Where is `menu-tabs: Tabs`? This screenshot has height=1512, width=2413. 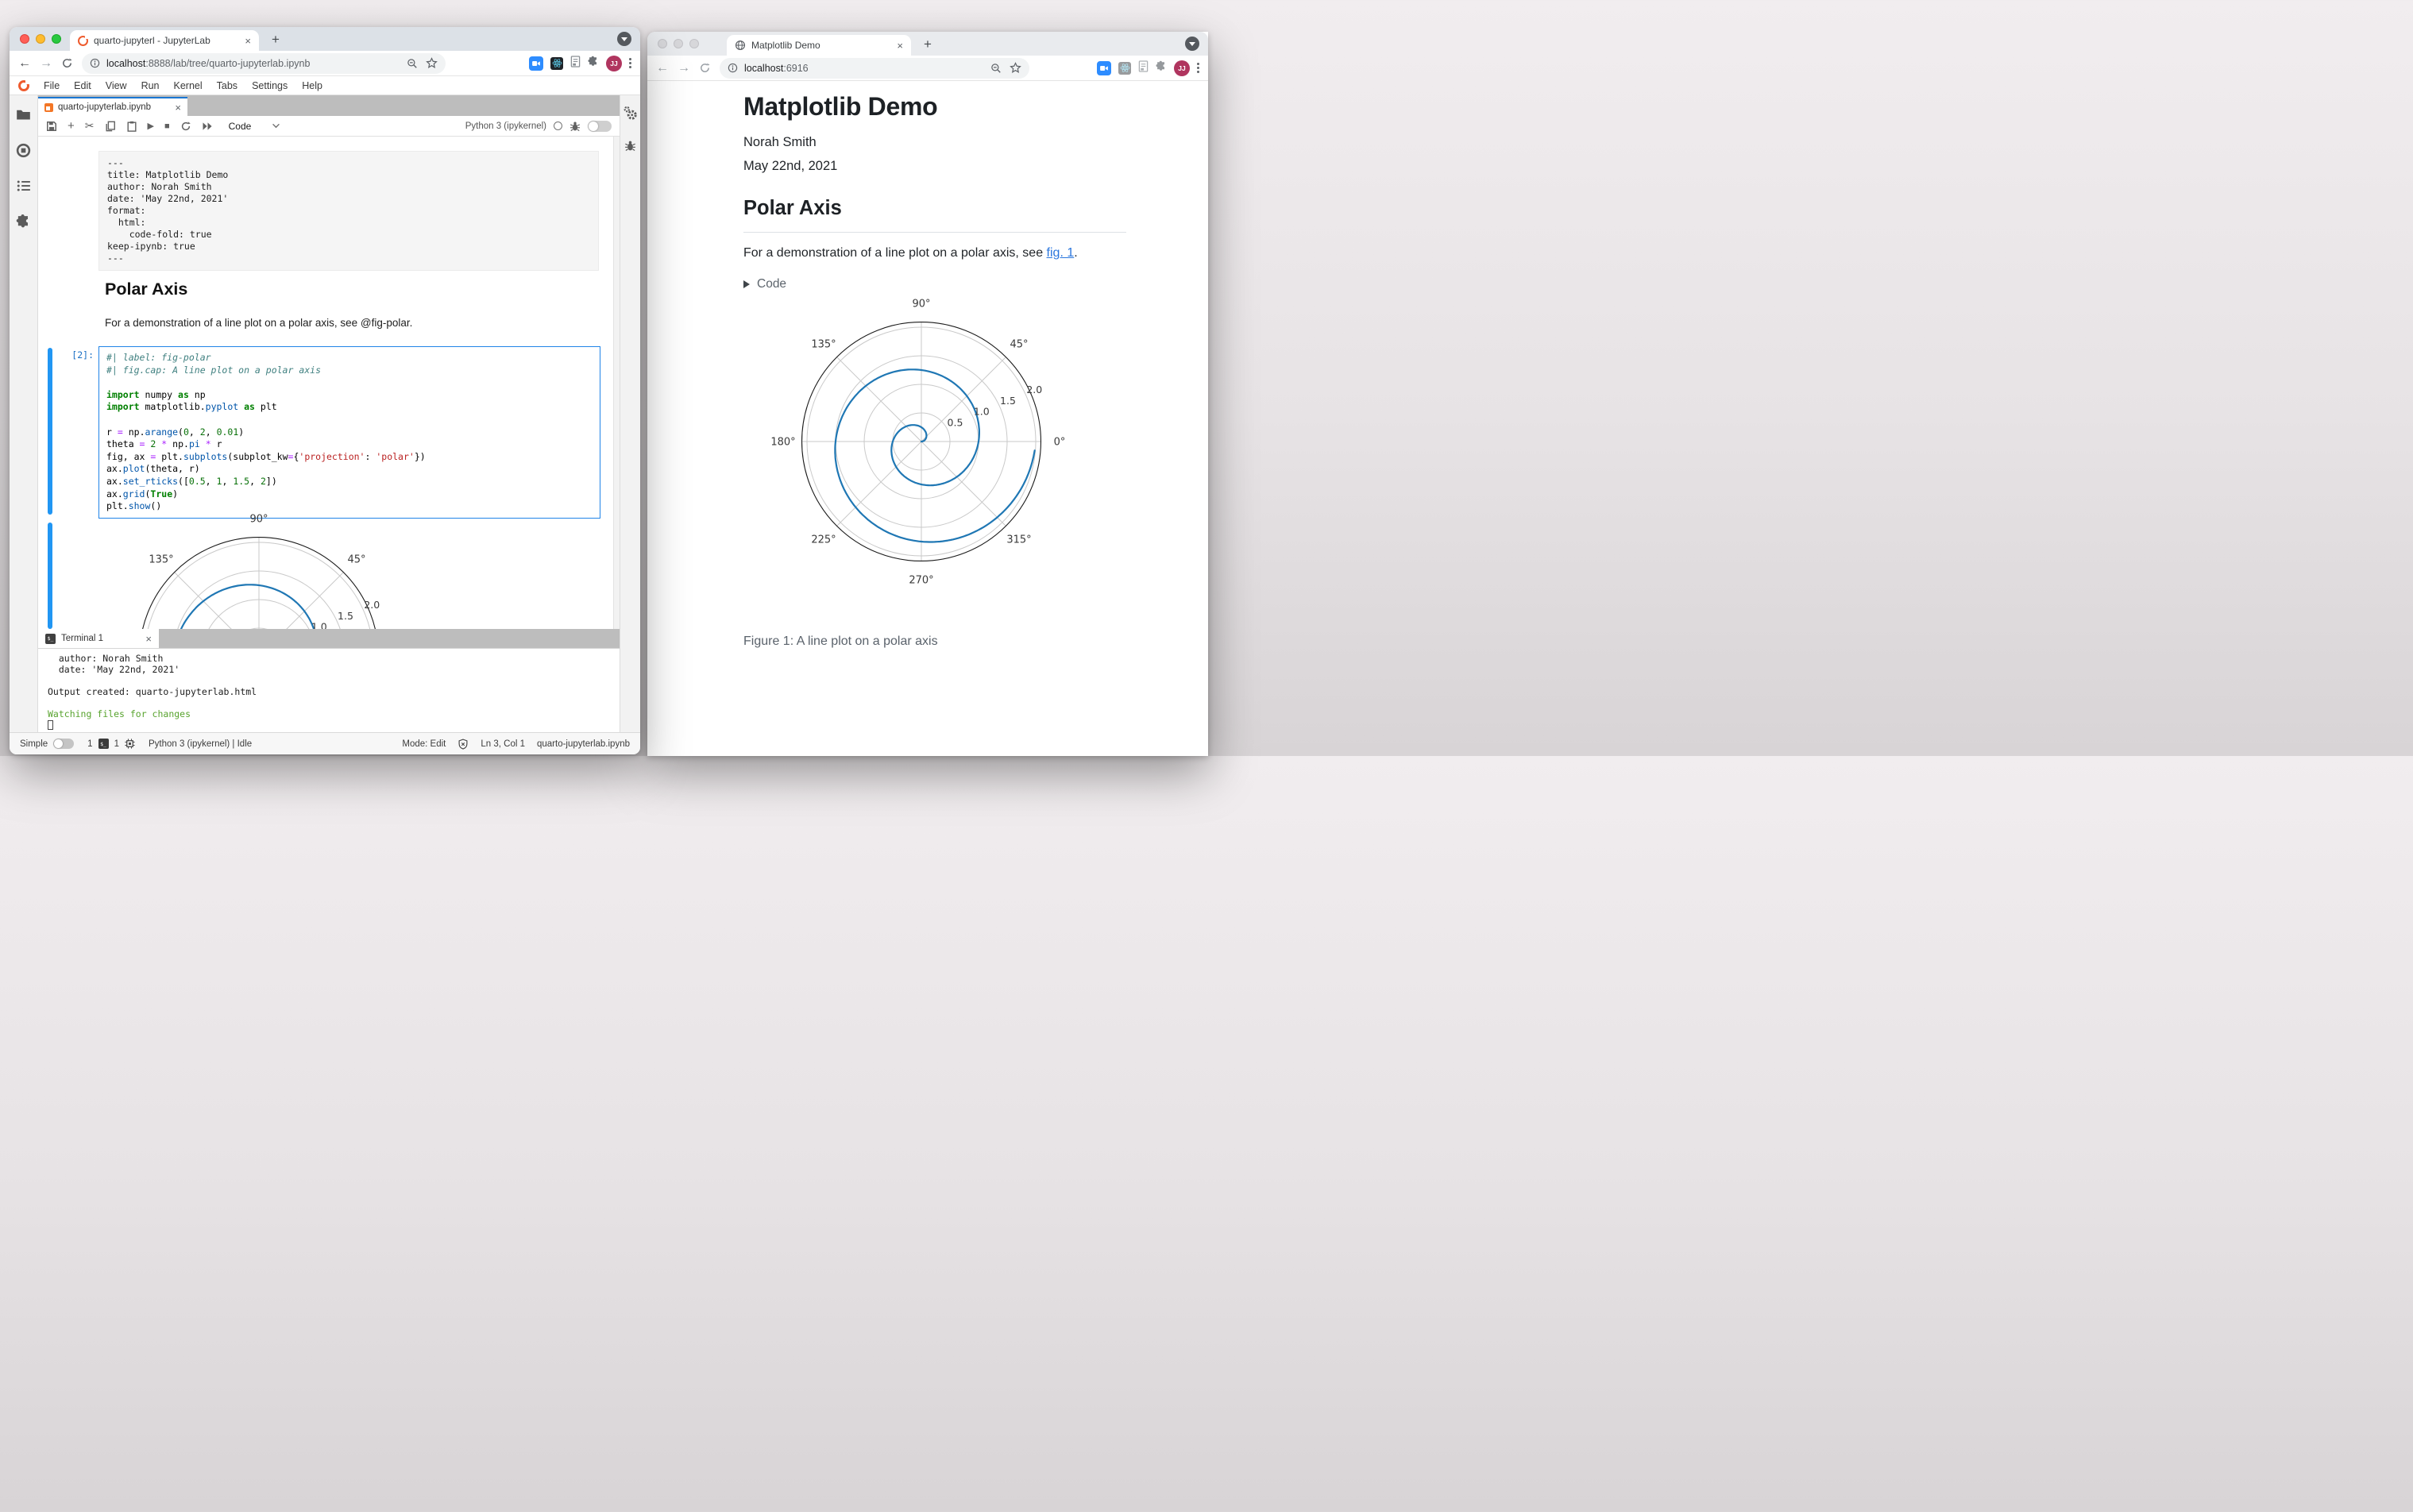 menu-tabs: Tabs is located at coordinates (227, 85).